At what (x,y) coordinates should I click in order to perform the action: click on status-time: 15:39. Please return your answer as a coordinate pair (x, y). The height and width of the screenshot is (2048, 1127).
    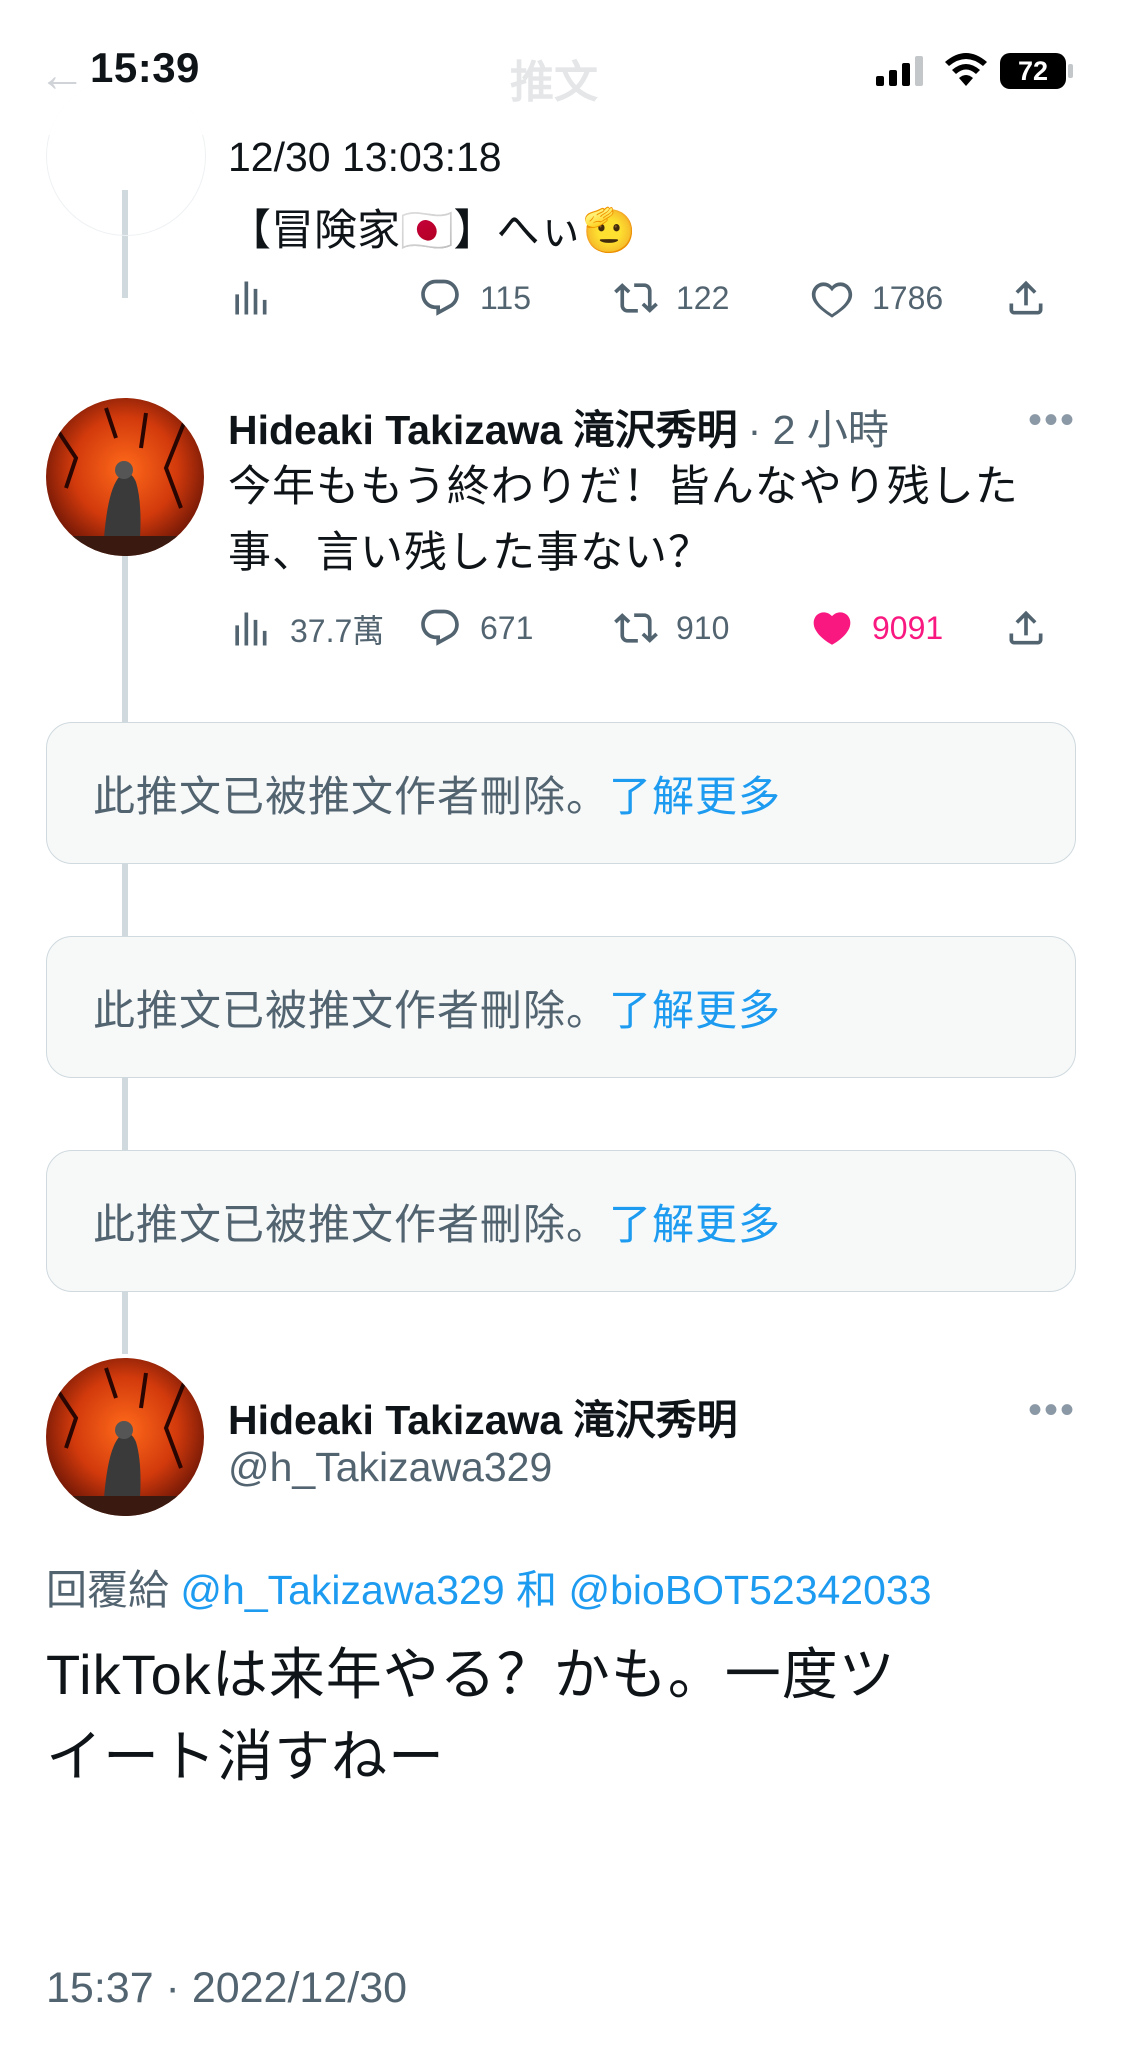
    Looking at the image, I should click on (145, 67).